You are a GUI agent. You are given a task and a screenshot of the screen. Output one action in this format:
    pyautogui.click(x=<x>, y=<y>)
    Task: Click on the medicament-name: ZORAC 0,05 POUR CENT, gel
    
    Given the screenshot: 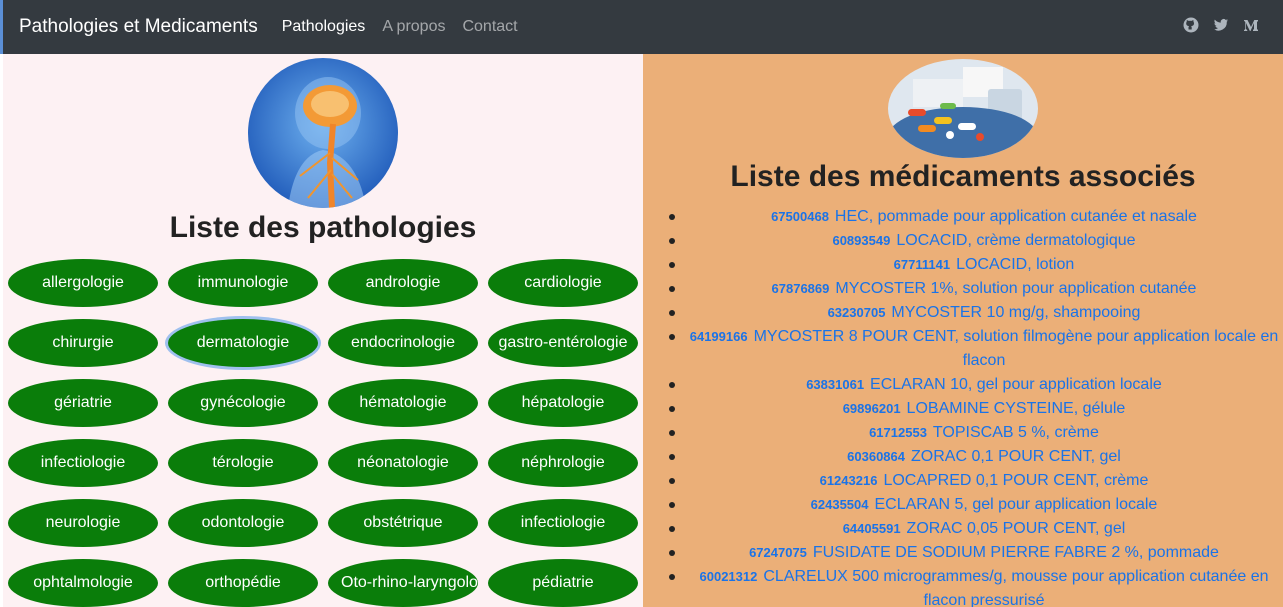 What is the action you would take?
    pyautogui.click(x=1016, y=528)
    